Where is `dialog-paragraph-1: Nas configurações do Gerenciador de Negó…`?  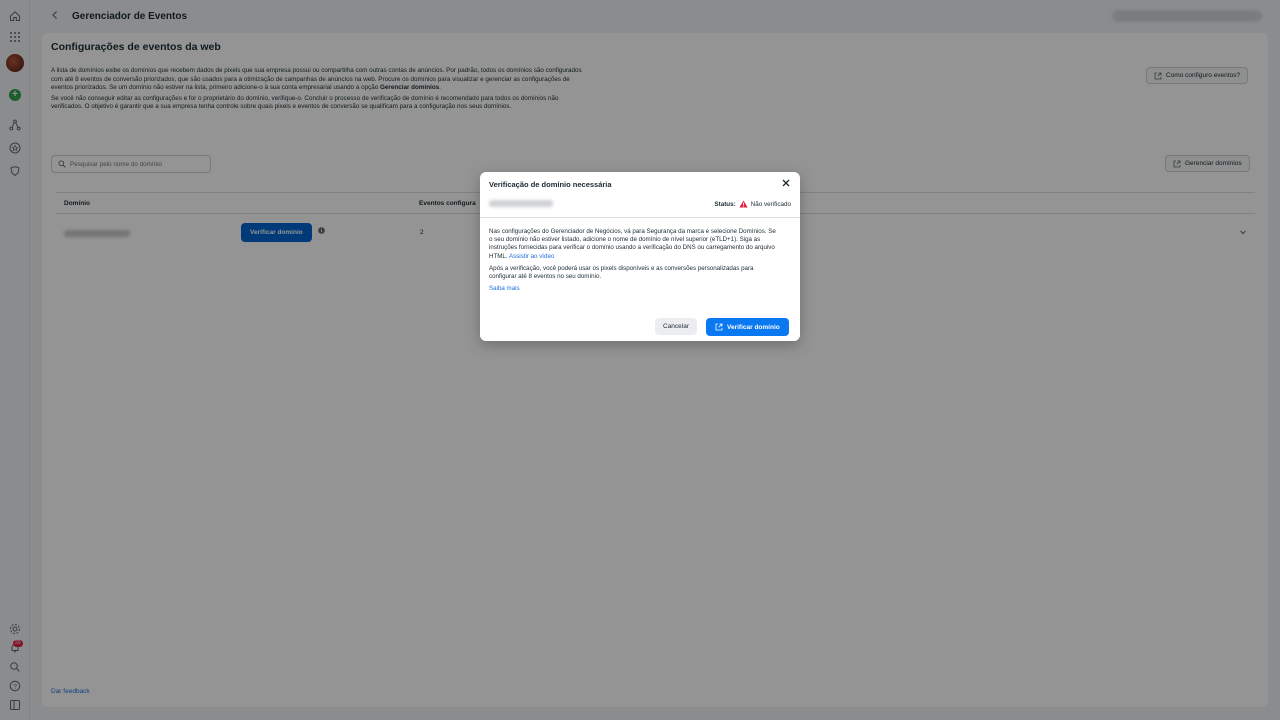 dialog-paragraph-1: Nas configurações do Gerenciador de Negó… is located at coordinates (634, 244).